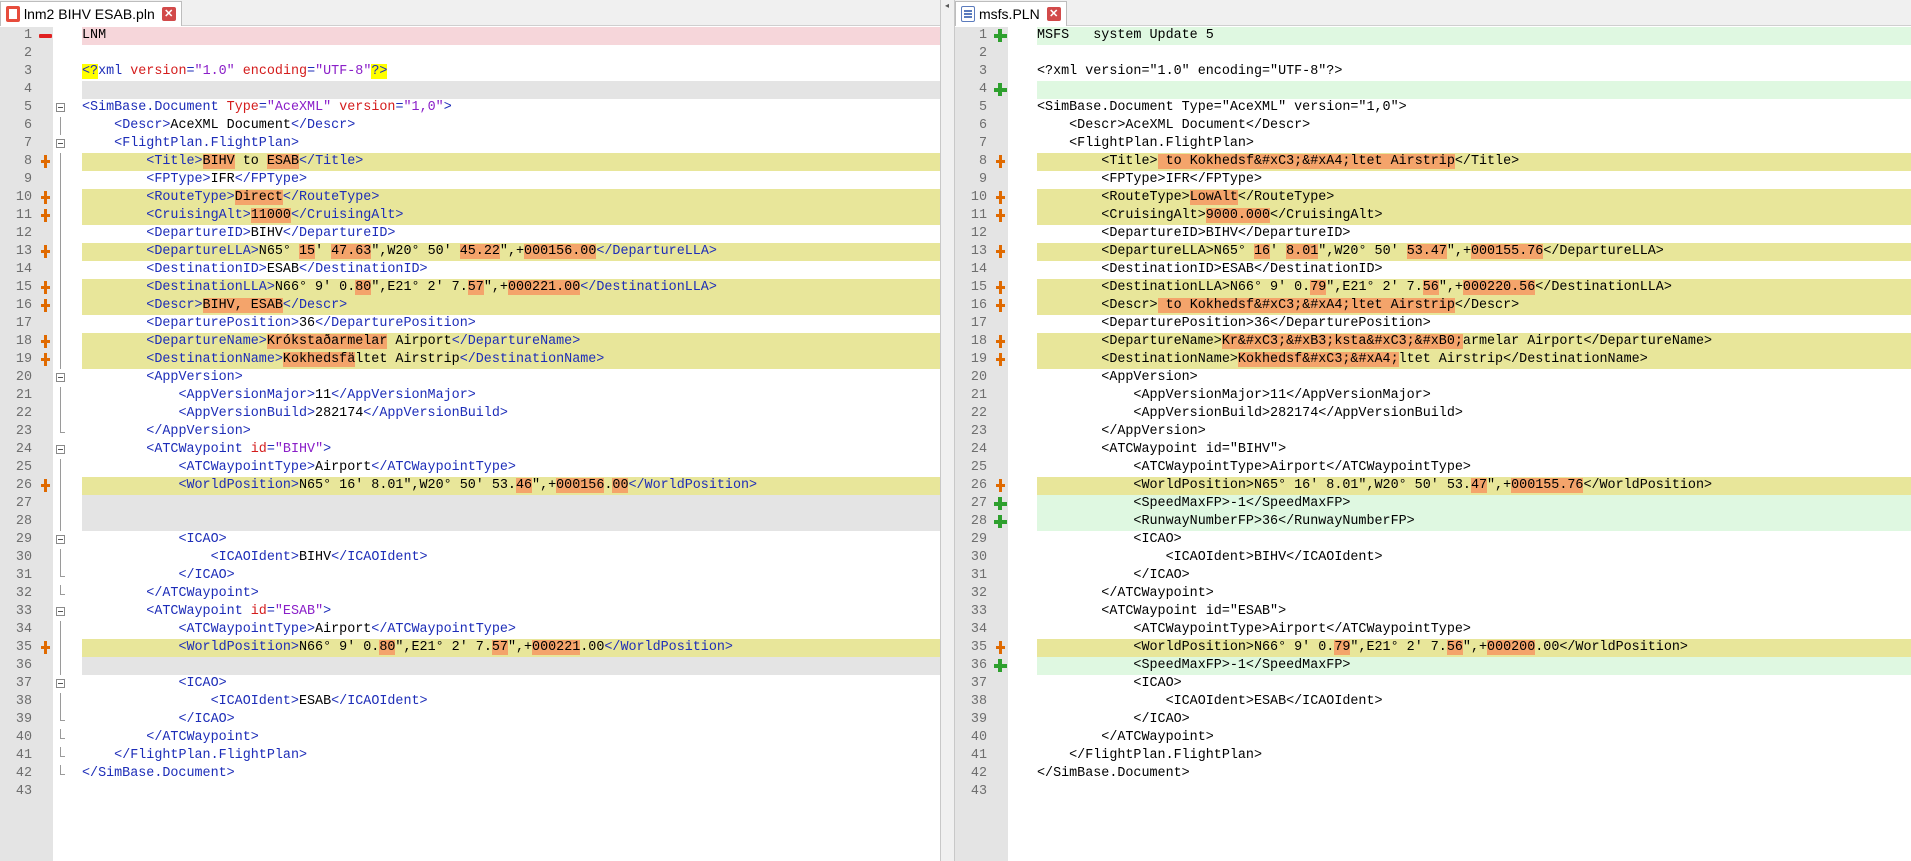 This screenshot has width=1911, height=861. What do you see at coordinates (1433, 504) in the screenshot?
I see `code-line: 27 <SpeedMaxFP>-1</SpeedMaxFP>` at bounding box center [1433, 504].